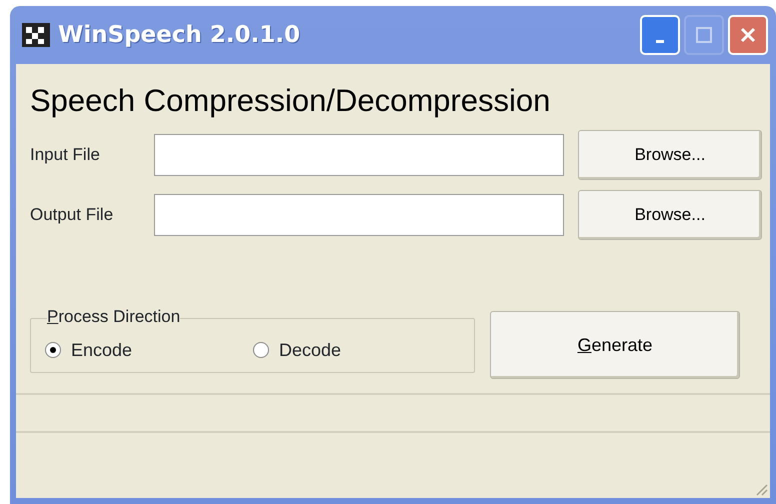 This screenshot has width=776, height=504. I want to click on close-button, so click(748, 35).